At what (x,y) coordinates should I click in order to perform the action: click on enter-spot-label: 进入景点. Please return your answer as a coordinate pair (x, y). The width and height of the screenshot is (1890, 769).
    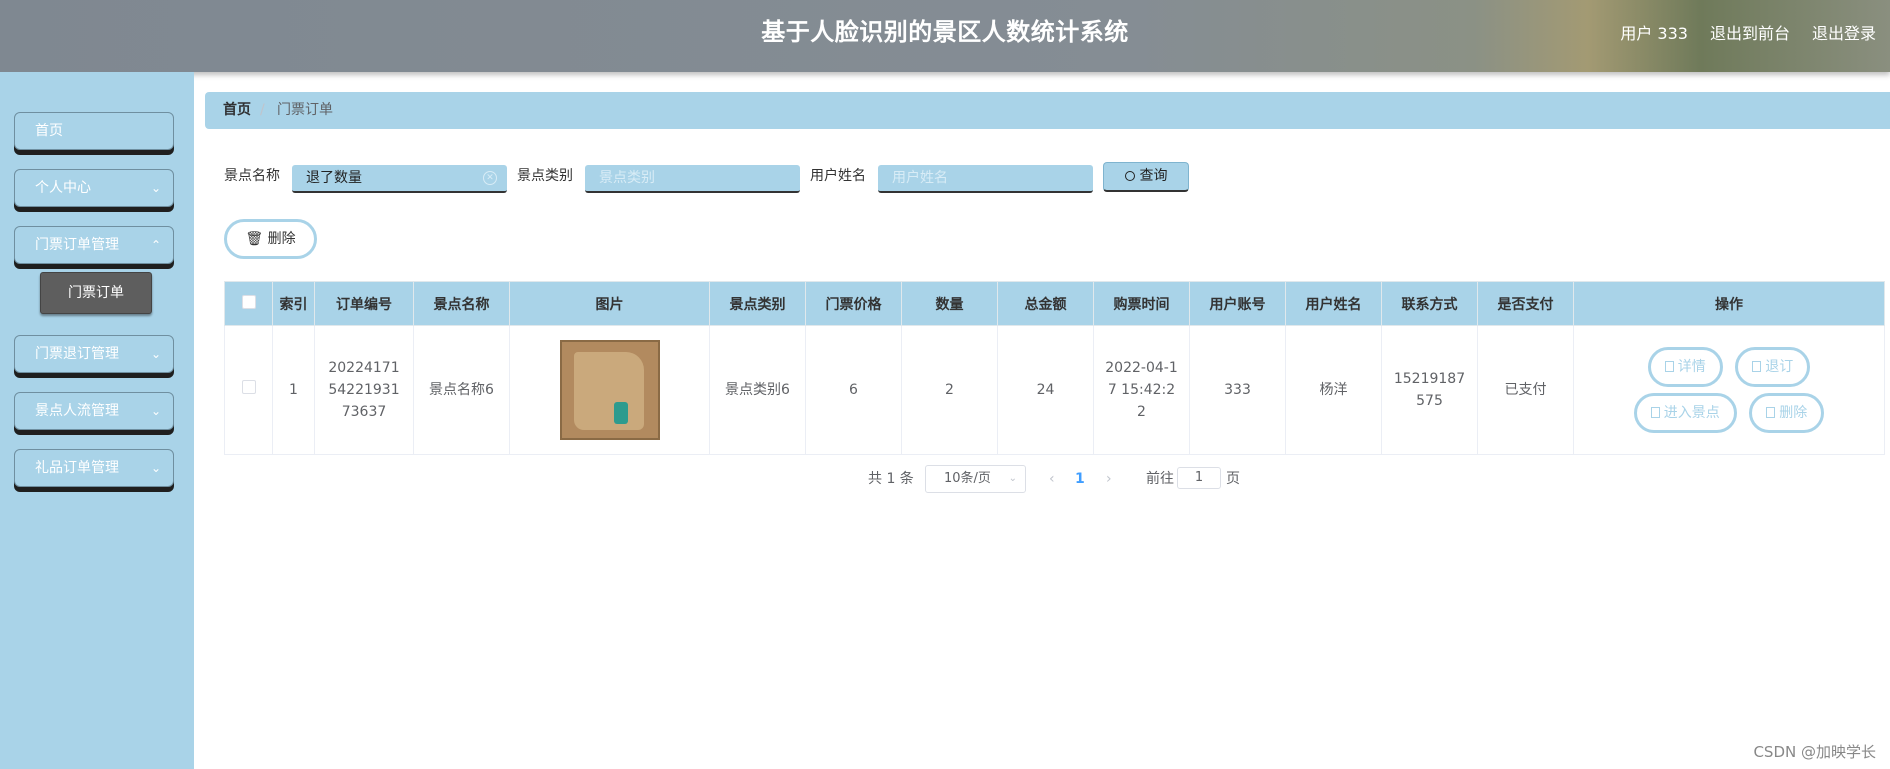
    Looking at the image, I should click on (1691, 413).